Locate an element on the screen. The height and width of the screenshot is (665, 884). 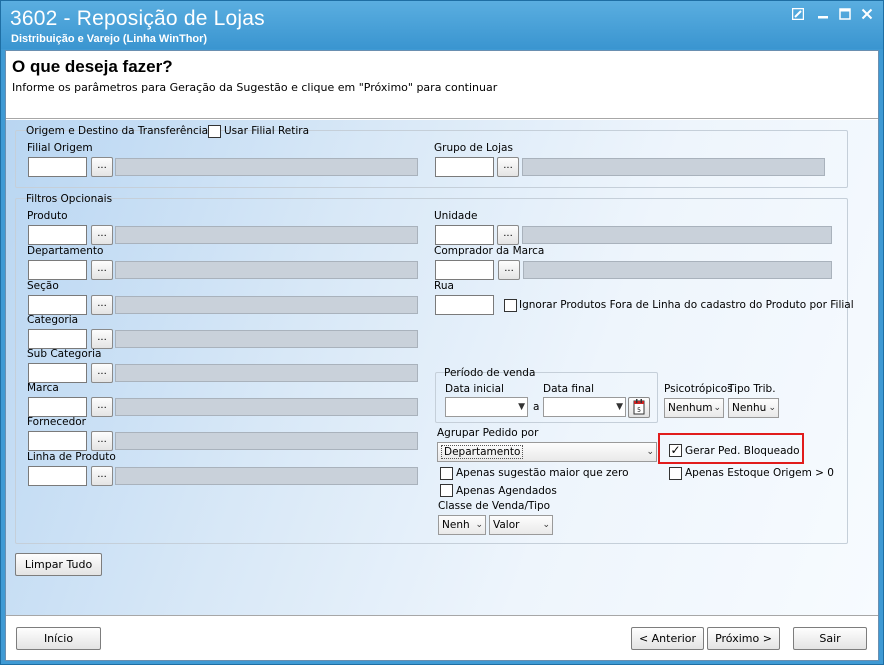
window-subtitle: Distribuição e Varejo (Linha WinThor) is located at coordinates (109, 39).